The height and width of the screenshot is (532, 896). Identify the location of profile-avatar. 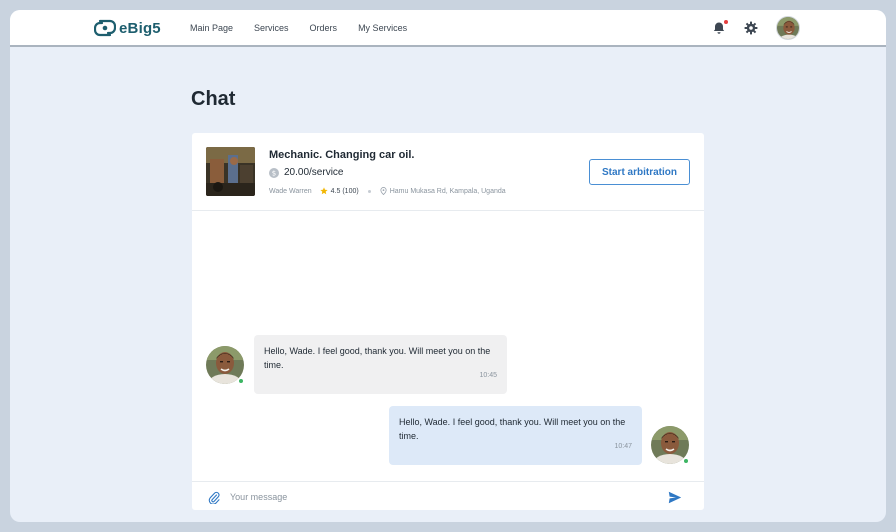
(788, 28).